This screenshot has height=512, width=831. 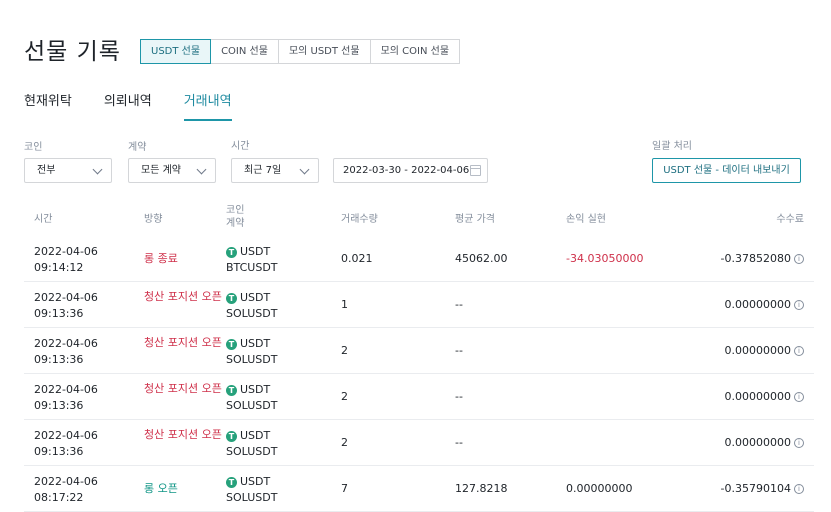 What do you see at coordinates (605, 258) in the screenshot?
I see `row-pnl: -34.03050000` at bounding box center [605, 258].